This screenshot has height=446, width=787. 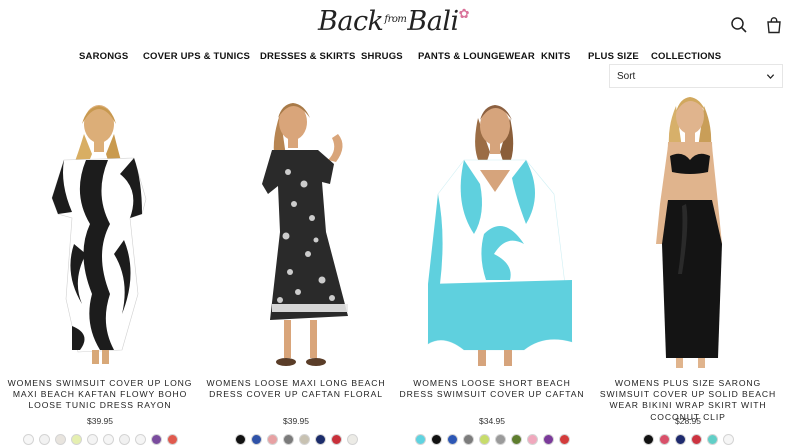 I want to click on brand-logo: BackfromBali✿, so click(x=394, y=21).